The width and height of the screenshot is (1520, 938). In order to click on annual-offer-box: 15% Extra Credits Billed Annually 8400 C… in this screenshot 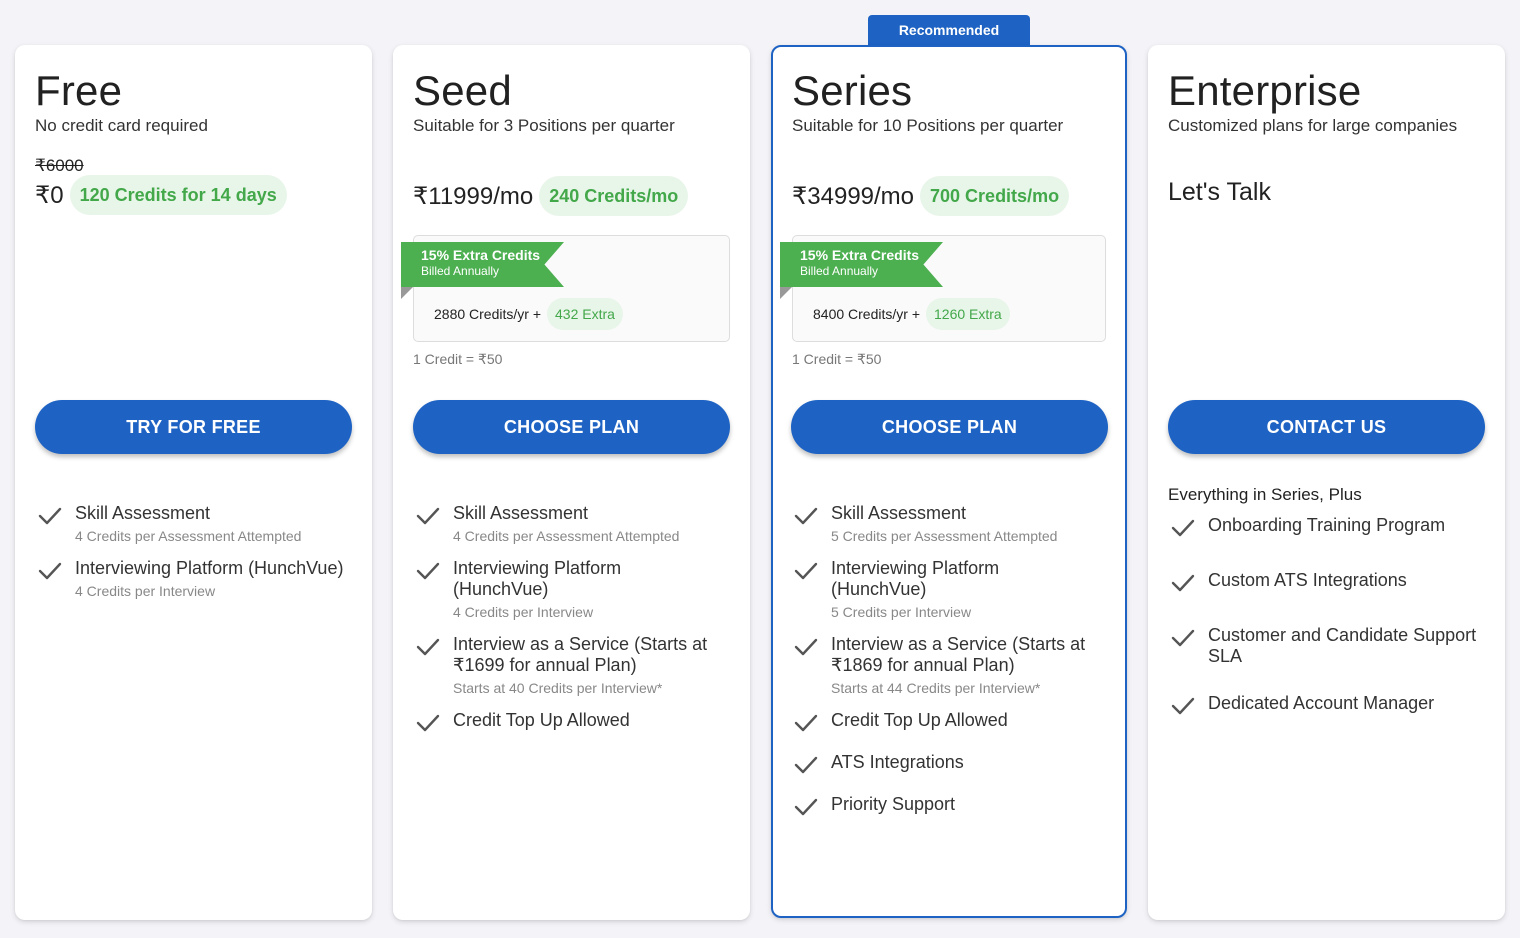, I will do `click(943, 288)`.